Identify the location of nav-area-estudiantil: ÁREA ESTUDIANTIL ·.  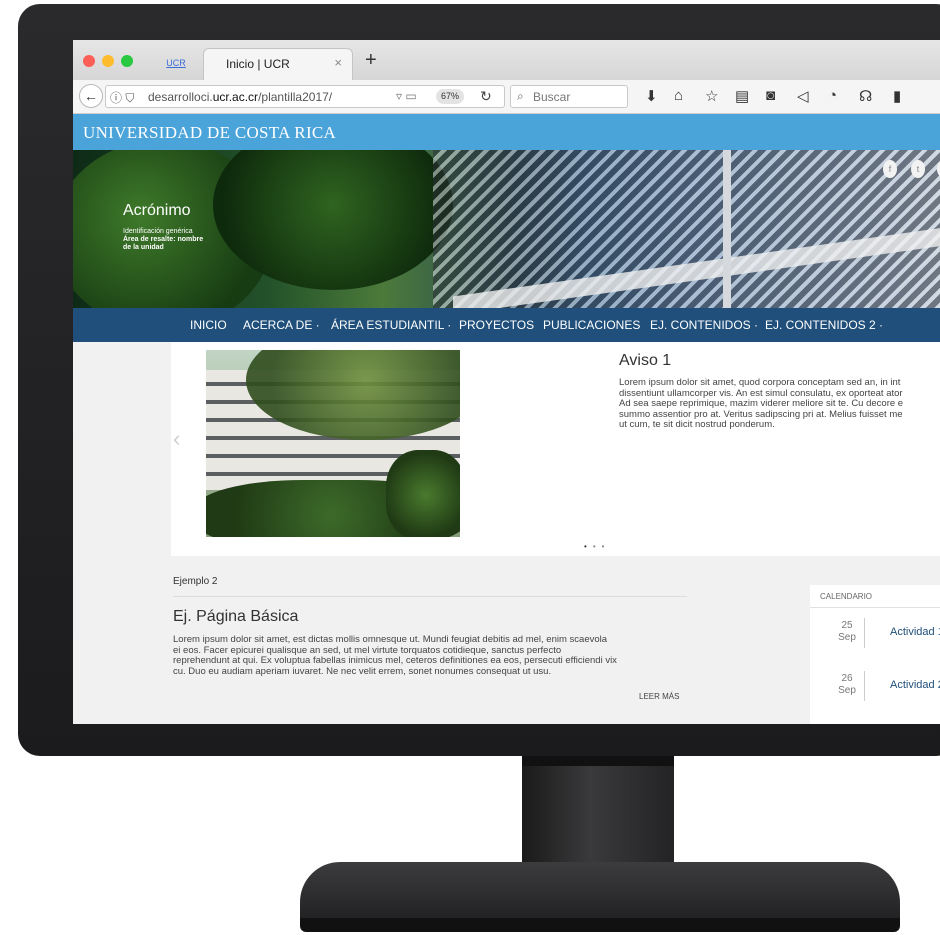
(391, 325).